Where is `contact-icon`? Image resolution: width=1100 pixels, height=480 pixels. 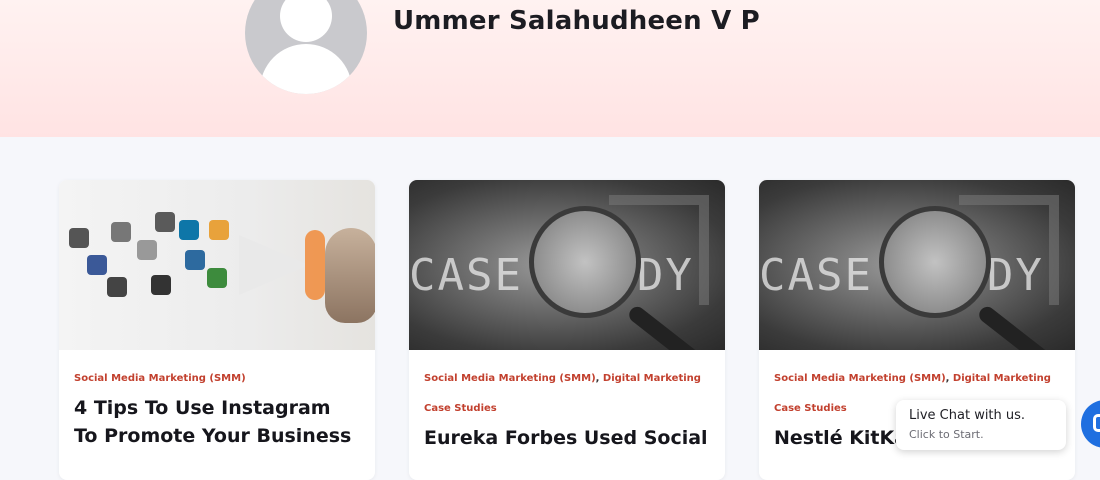 contact-icon is located at coordinates (161, 285).